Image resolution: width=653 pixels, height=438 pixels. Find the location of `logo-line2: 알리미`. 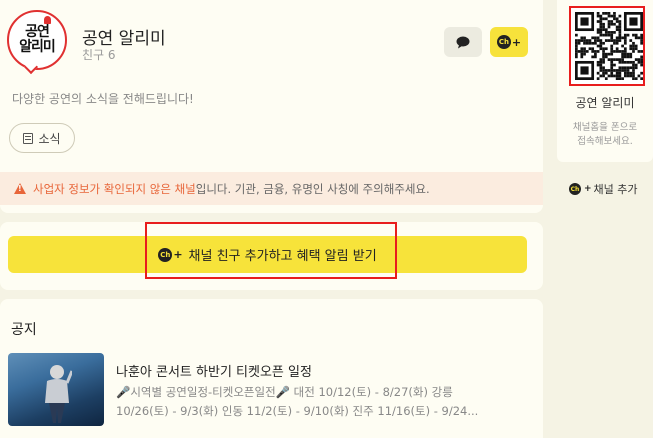

logo-line2: 알리미 is located at coordinates (37, 47).